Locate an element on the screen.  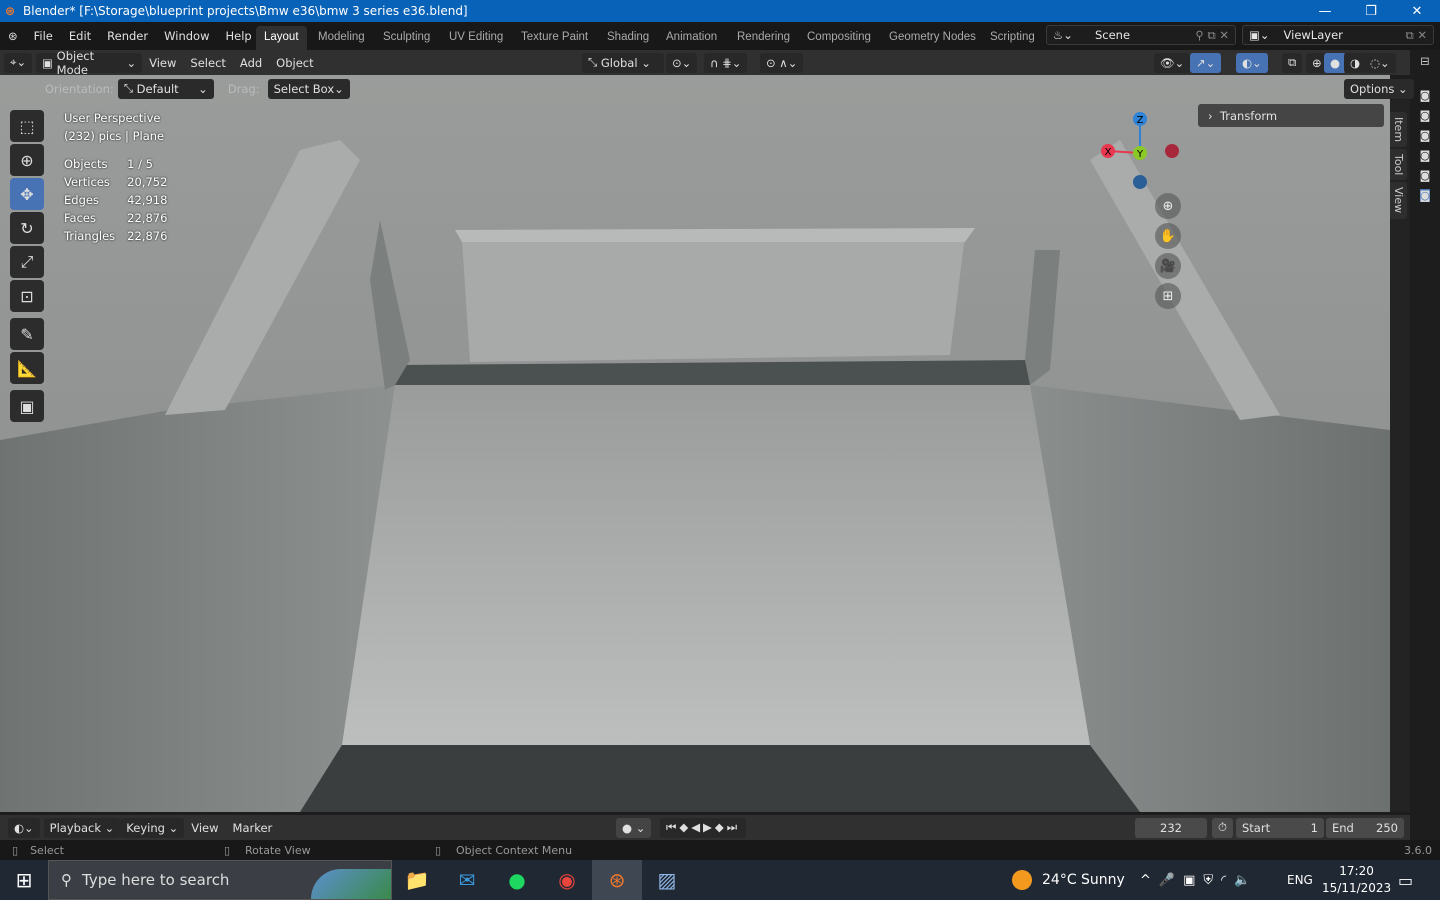
transform-tool-icon: ⊡ is located at coordinates (27, 296).